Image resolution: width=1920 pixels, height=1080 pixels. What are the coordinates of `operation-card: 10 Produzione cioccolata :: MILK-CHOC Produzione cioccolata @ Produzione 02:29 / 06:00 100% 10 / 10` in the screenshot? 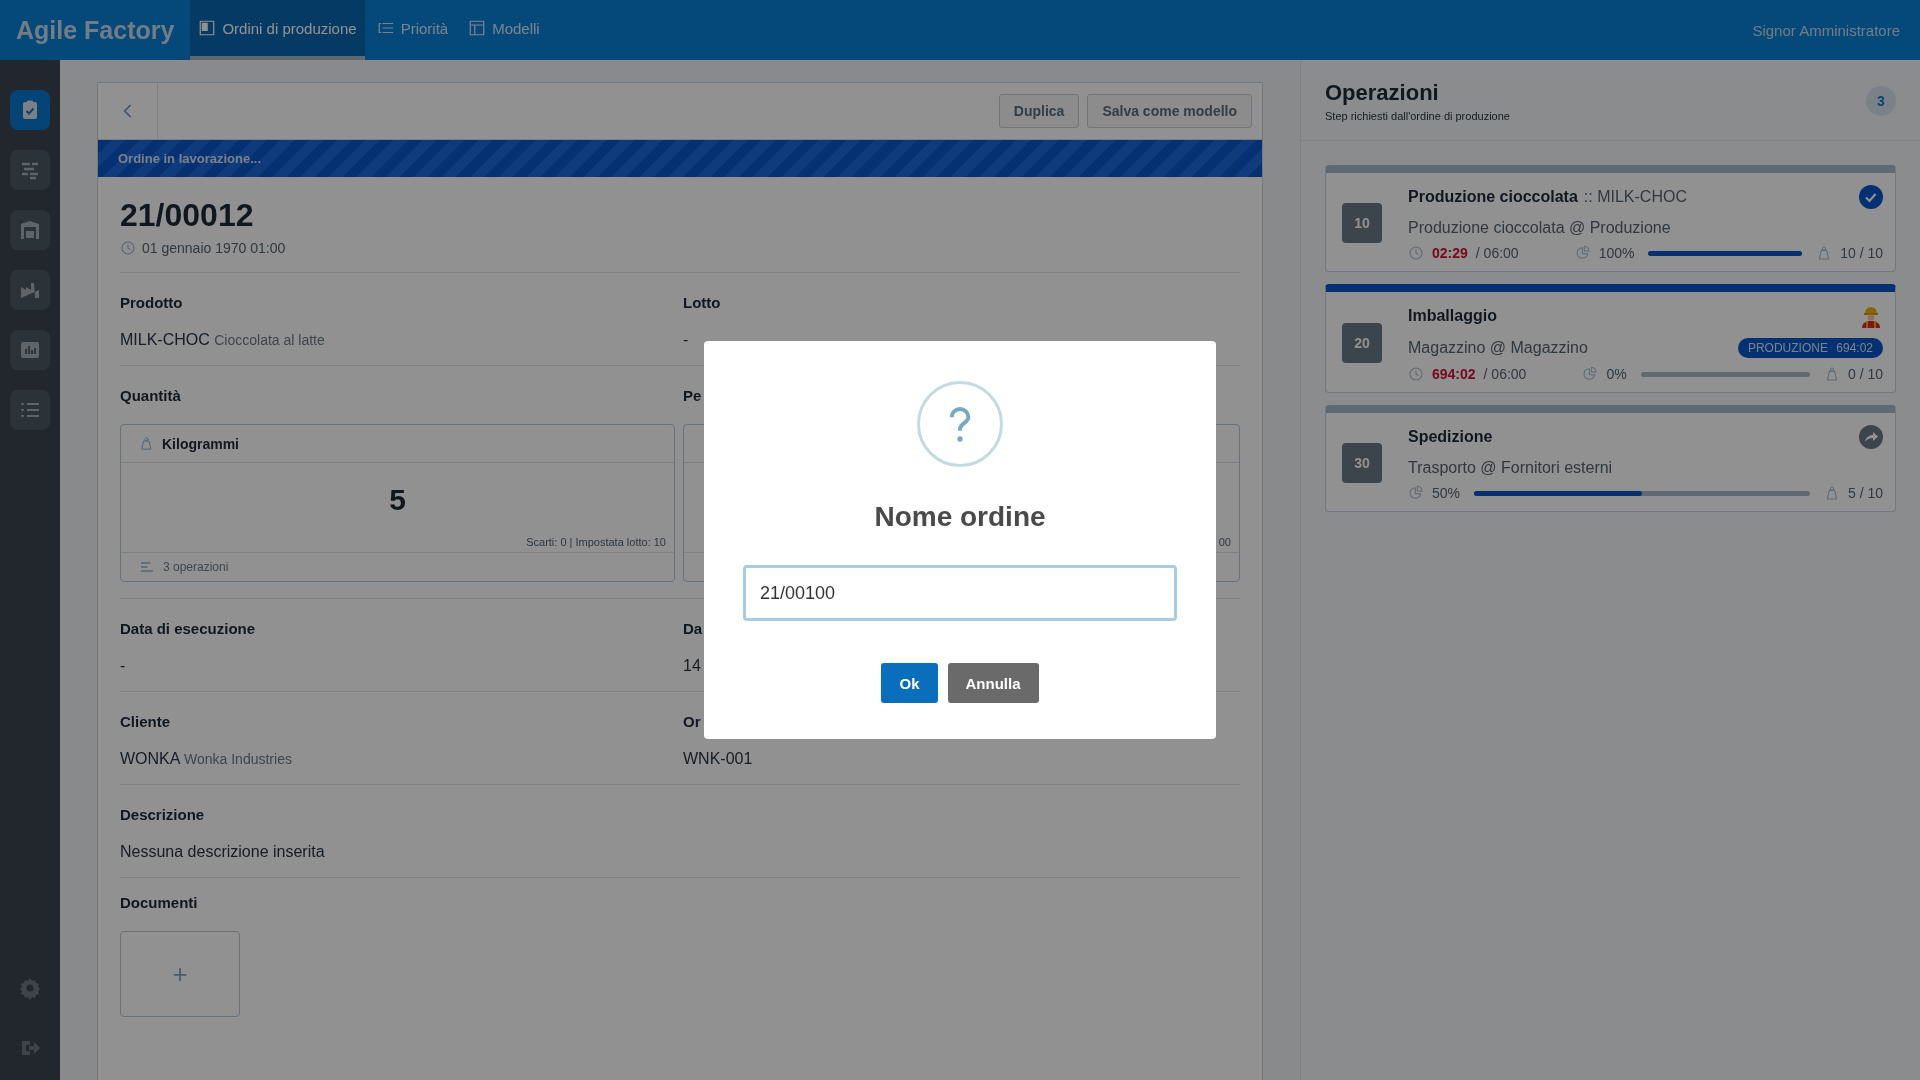 It's located at (1610, 218).